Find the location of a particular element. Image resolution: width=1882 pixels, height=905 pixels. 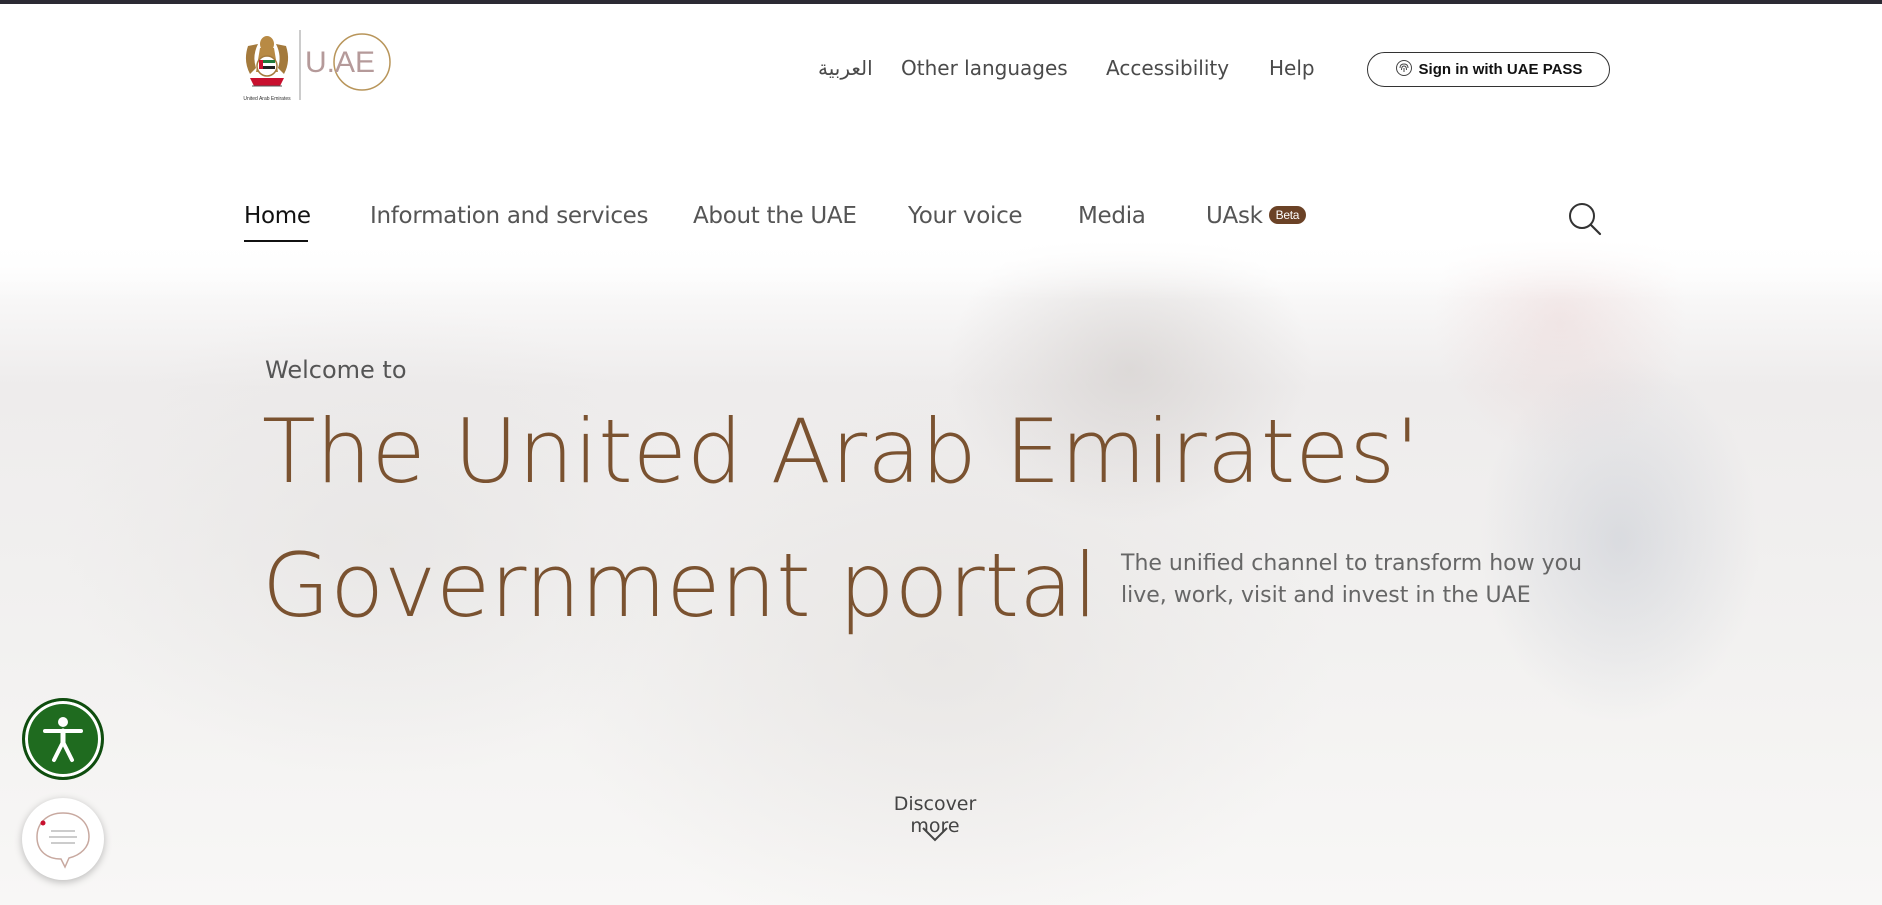

nav-item-uask: UAsk Beta is located at coordinates (1256, 216).